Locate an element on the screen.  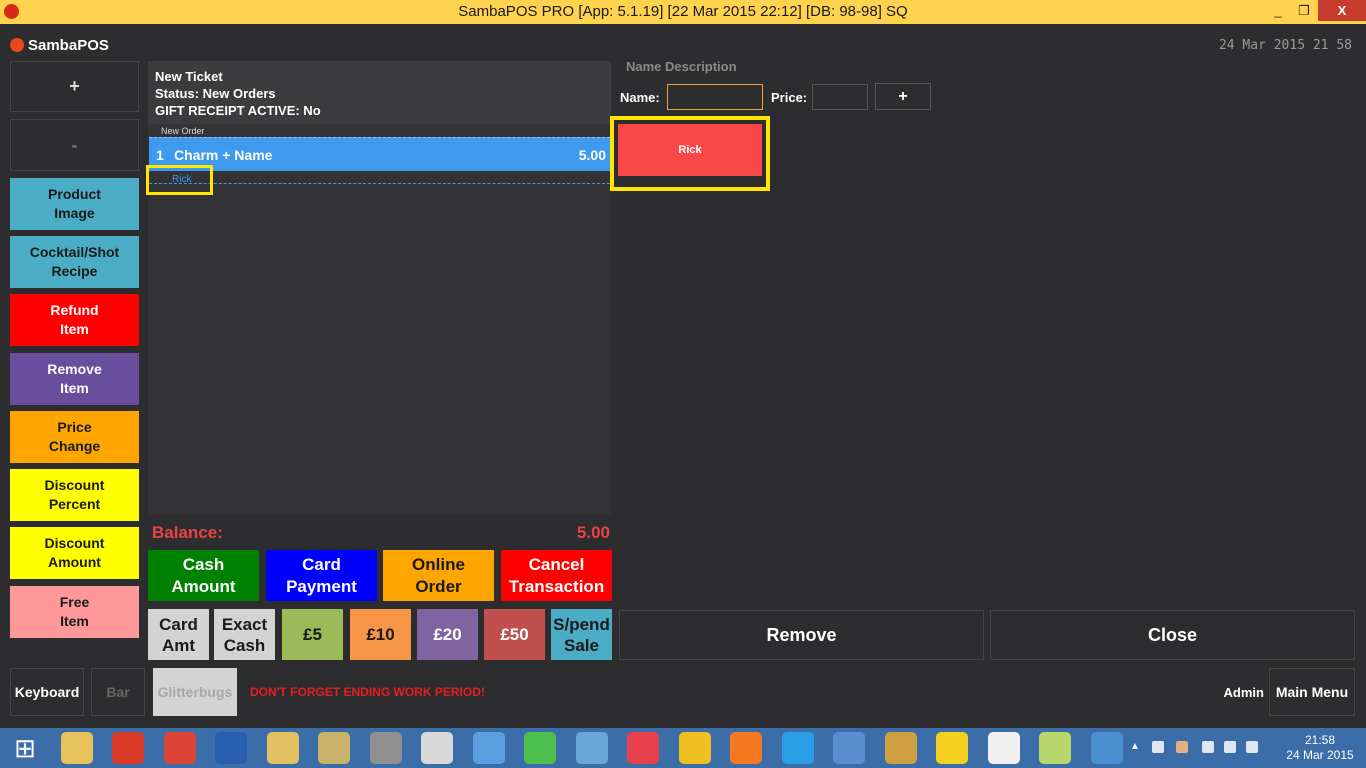
tray-expand-icon: ▲ is located at coordinates (1136, 747).